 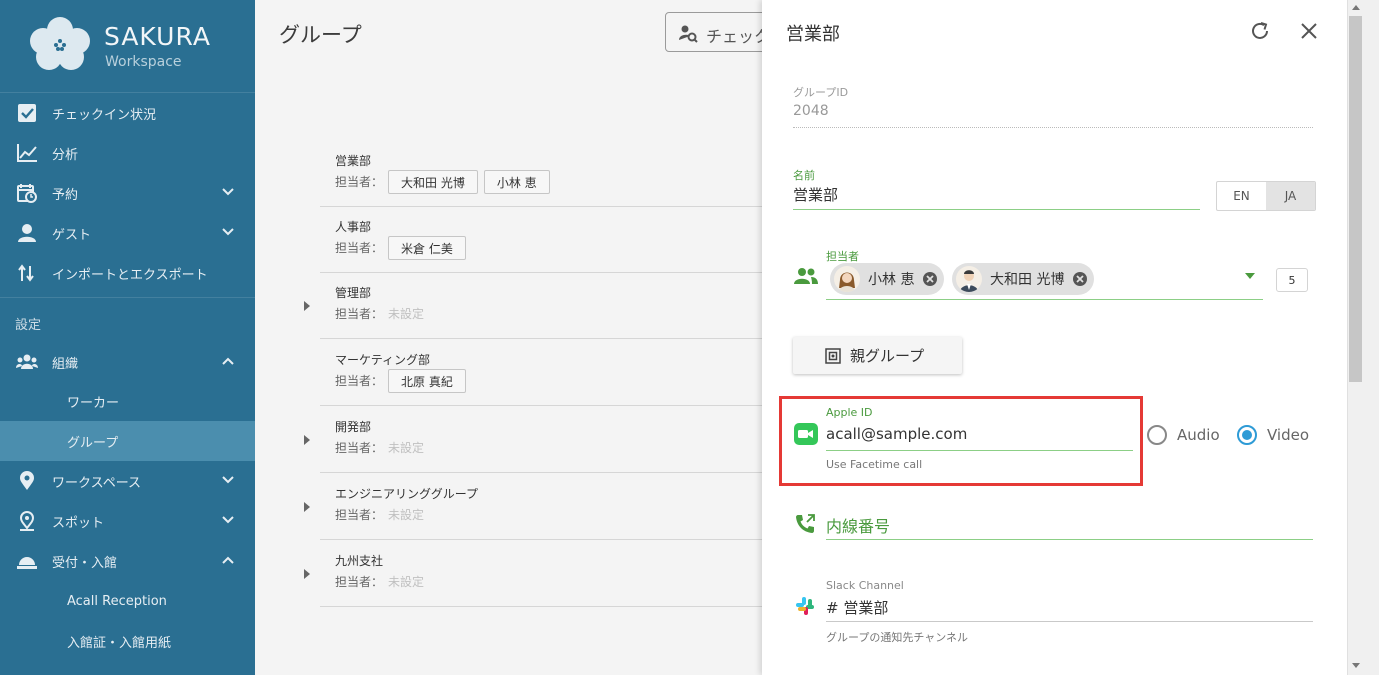 I want to click on scroll-down-icon, so click(x=1356, y=666).